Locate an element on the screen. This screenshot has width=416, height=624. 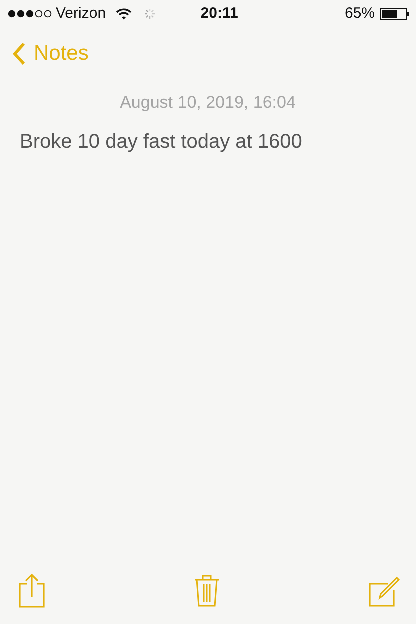
clock-time: 20:11 is located at coordinates (219, 13).